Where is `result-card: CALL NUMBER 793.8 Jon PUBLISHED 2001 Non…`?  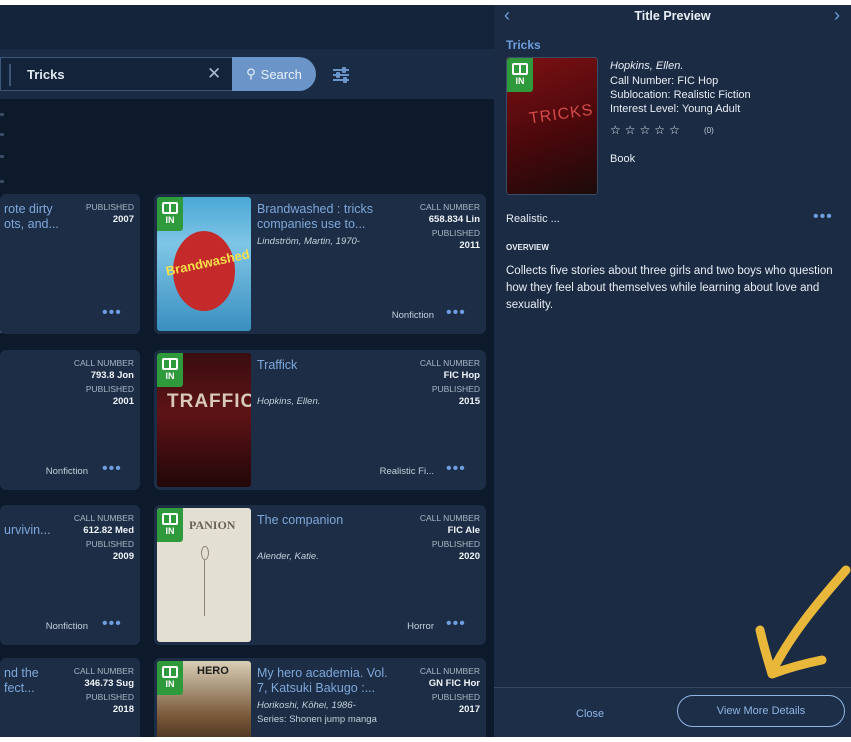
result-card: CALL NUMBER 793.8 Jon PUBLISHED 2001 Non… is located at coordinates (70, 420).